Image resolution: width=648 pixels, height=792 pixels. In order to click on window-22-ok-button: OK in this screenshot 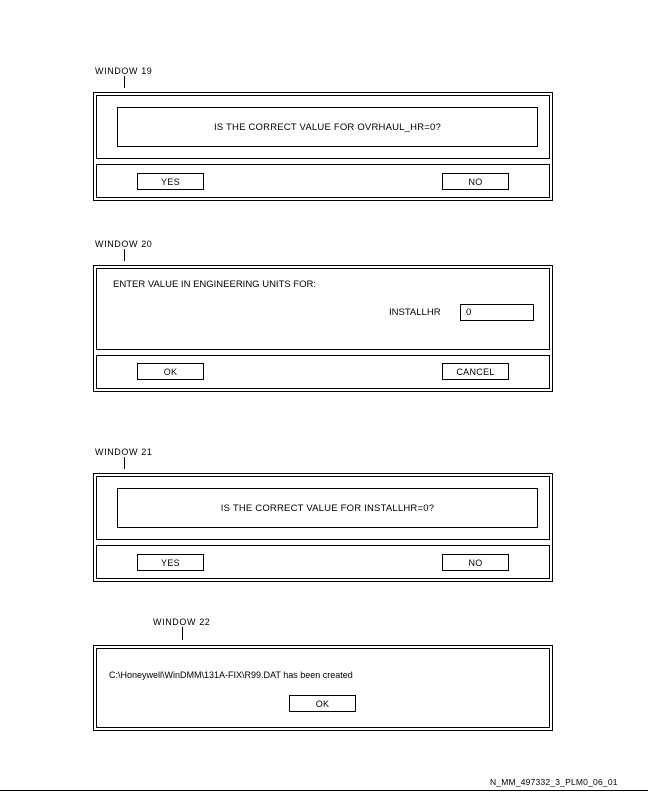, I will do `click(322, 703)`.